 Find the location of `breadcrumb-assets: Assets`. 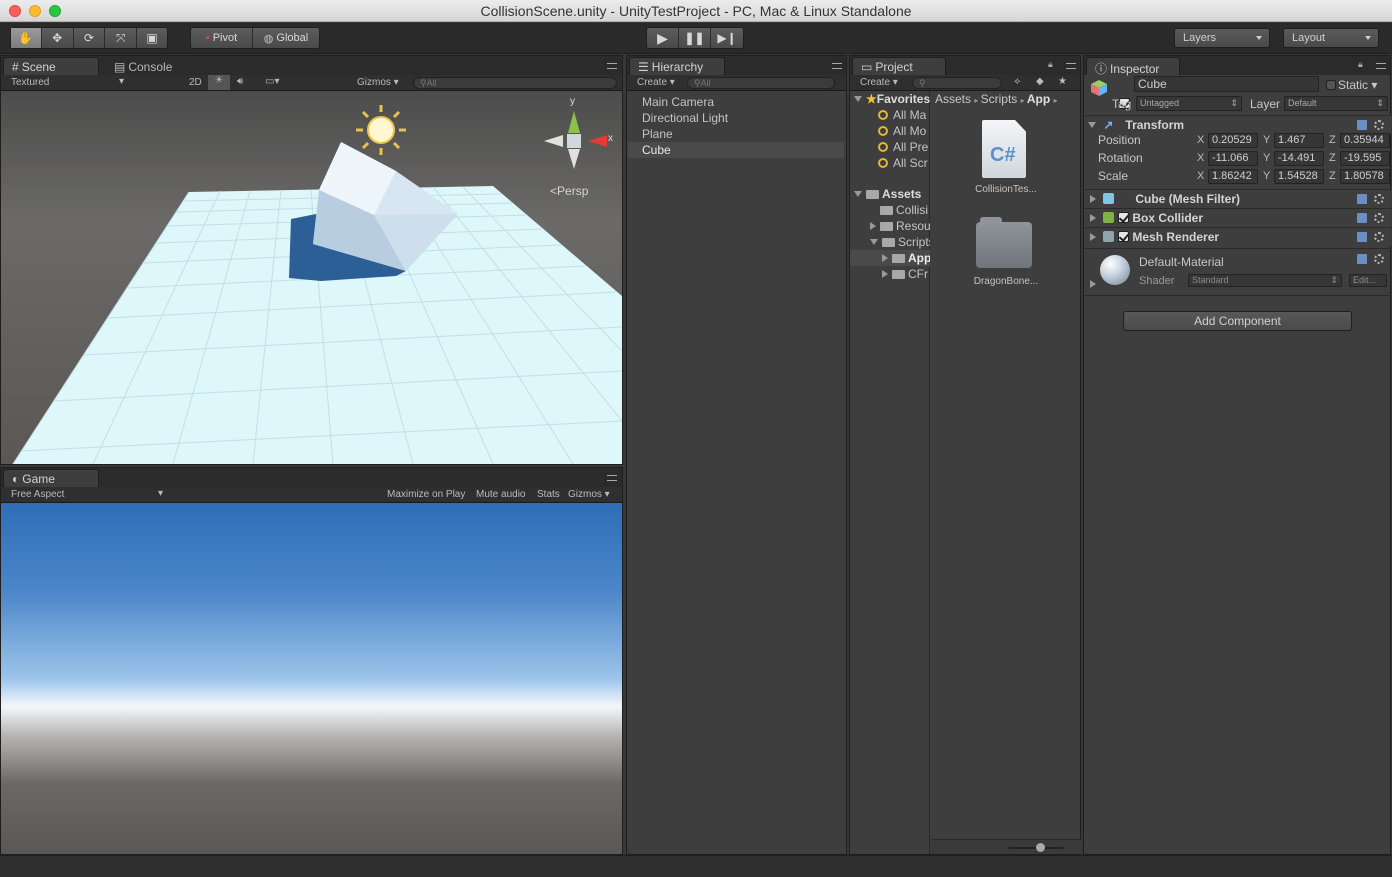

breadcrumb-assets: Assets is located at coordinates (953, 99).